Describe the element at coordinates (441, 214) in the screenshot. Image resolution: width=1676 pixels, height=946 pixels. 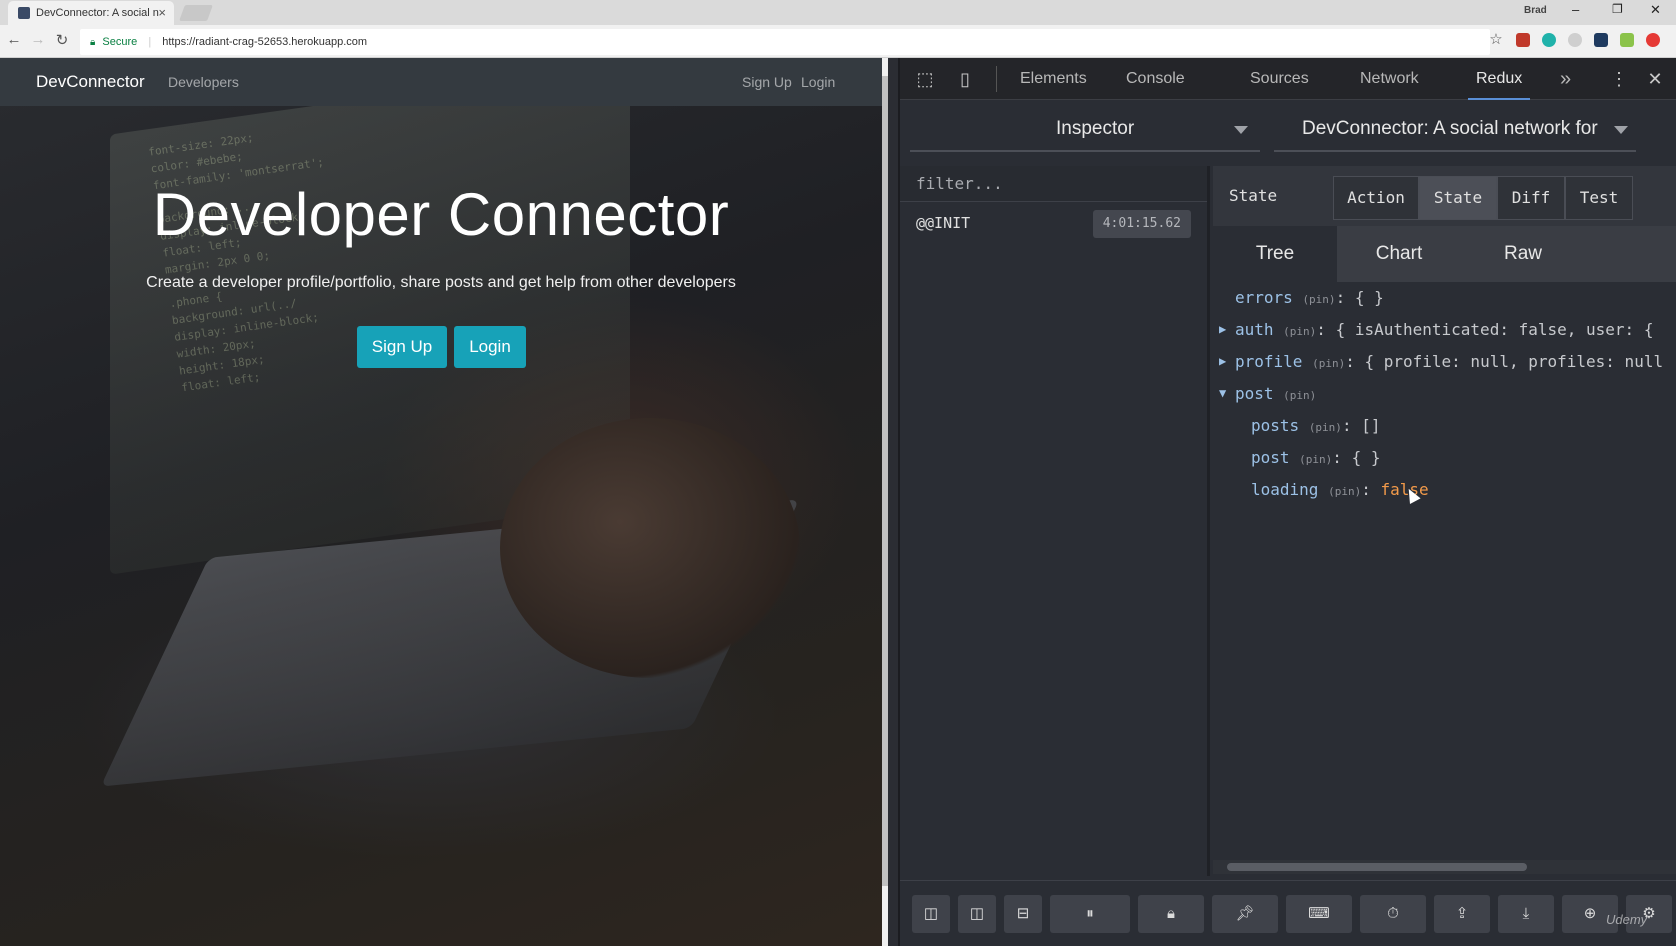
I see `hero-title: Developer Connector` at that location.